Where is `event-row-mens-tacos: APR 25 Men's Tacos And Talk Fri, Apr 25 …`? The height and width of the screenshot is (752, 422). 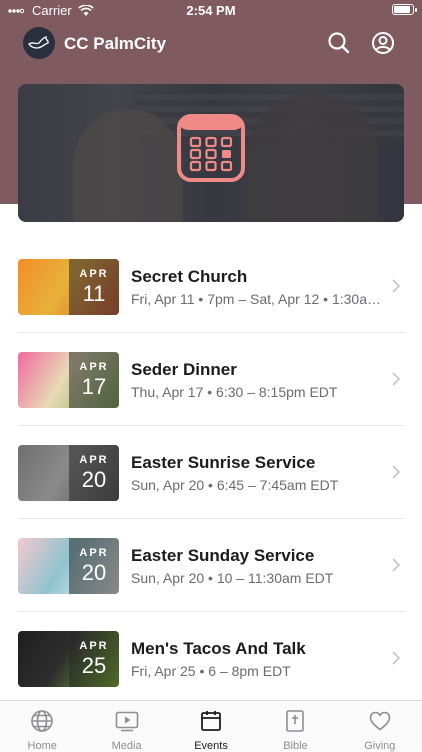 event-row-mens-tacos: APR 25 Men's Tacos And Talk Fri, Apr 25 … is located at coordinates (211, 658).